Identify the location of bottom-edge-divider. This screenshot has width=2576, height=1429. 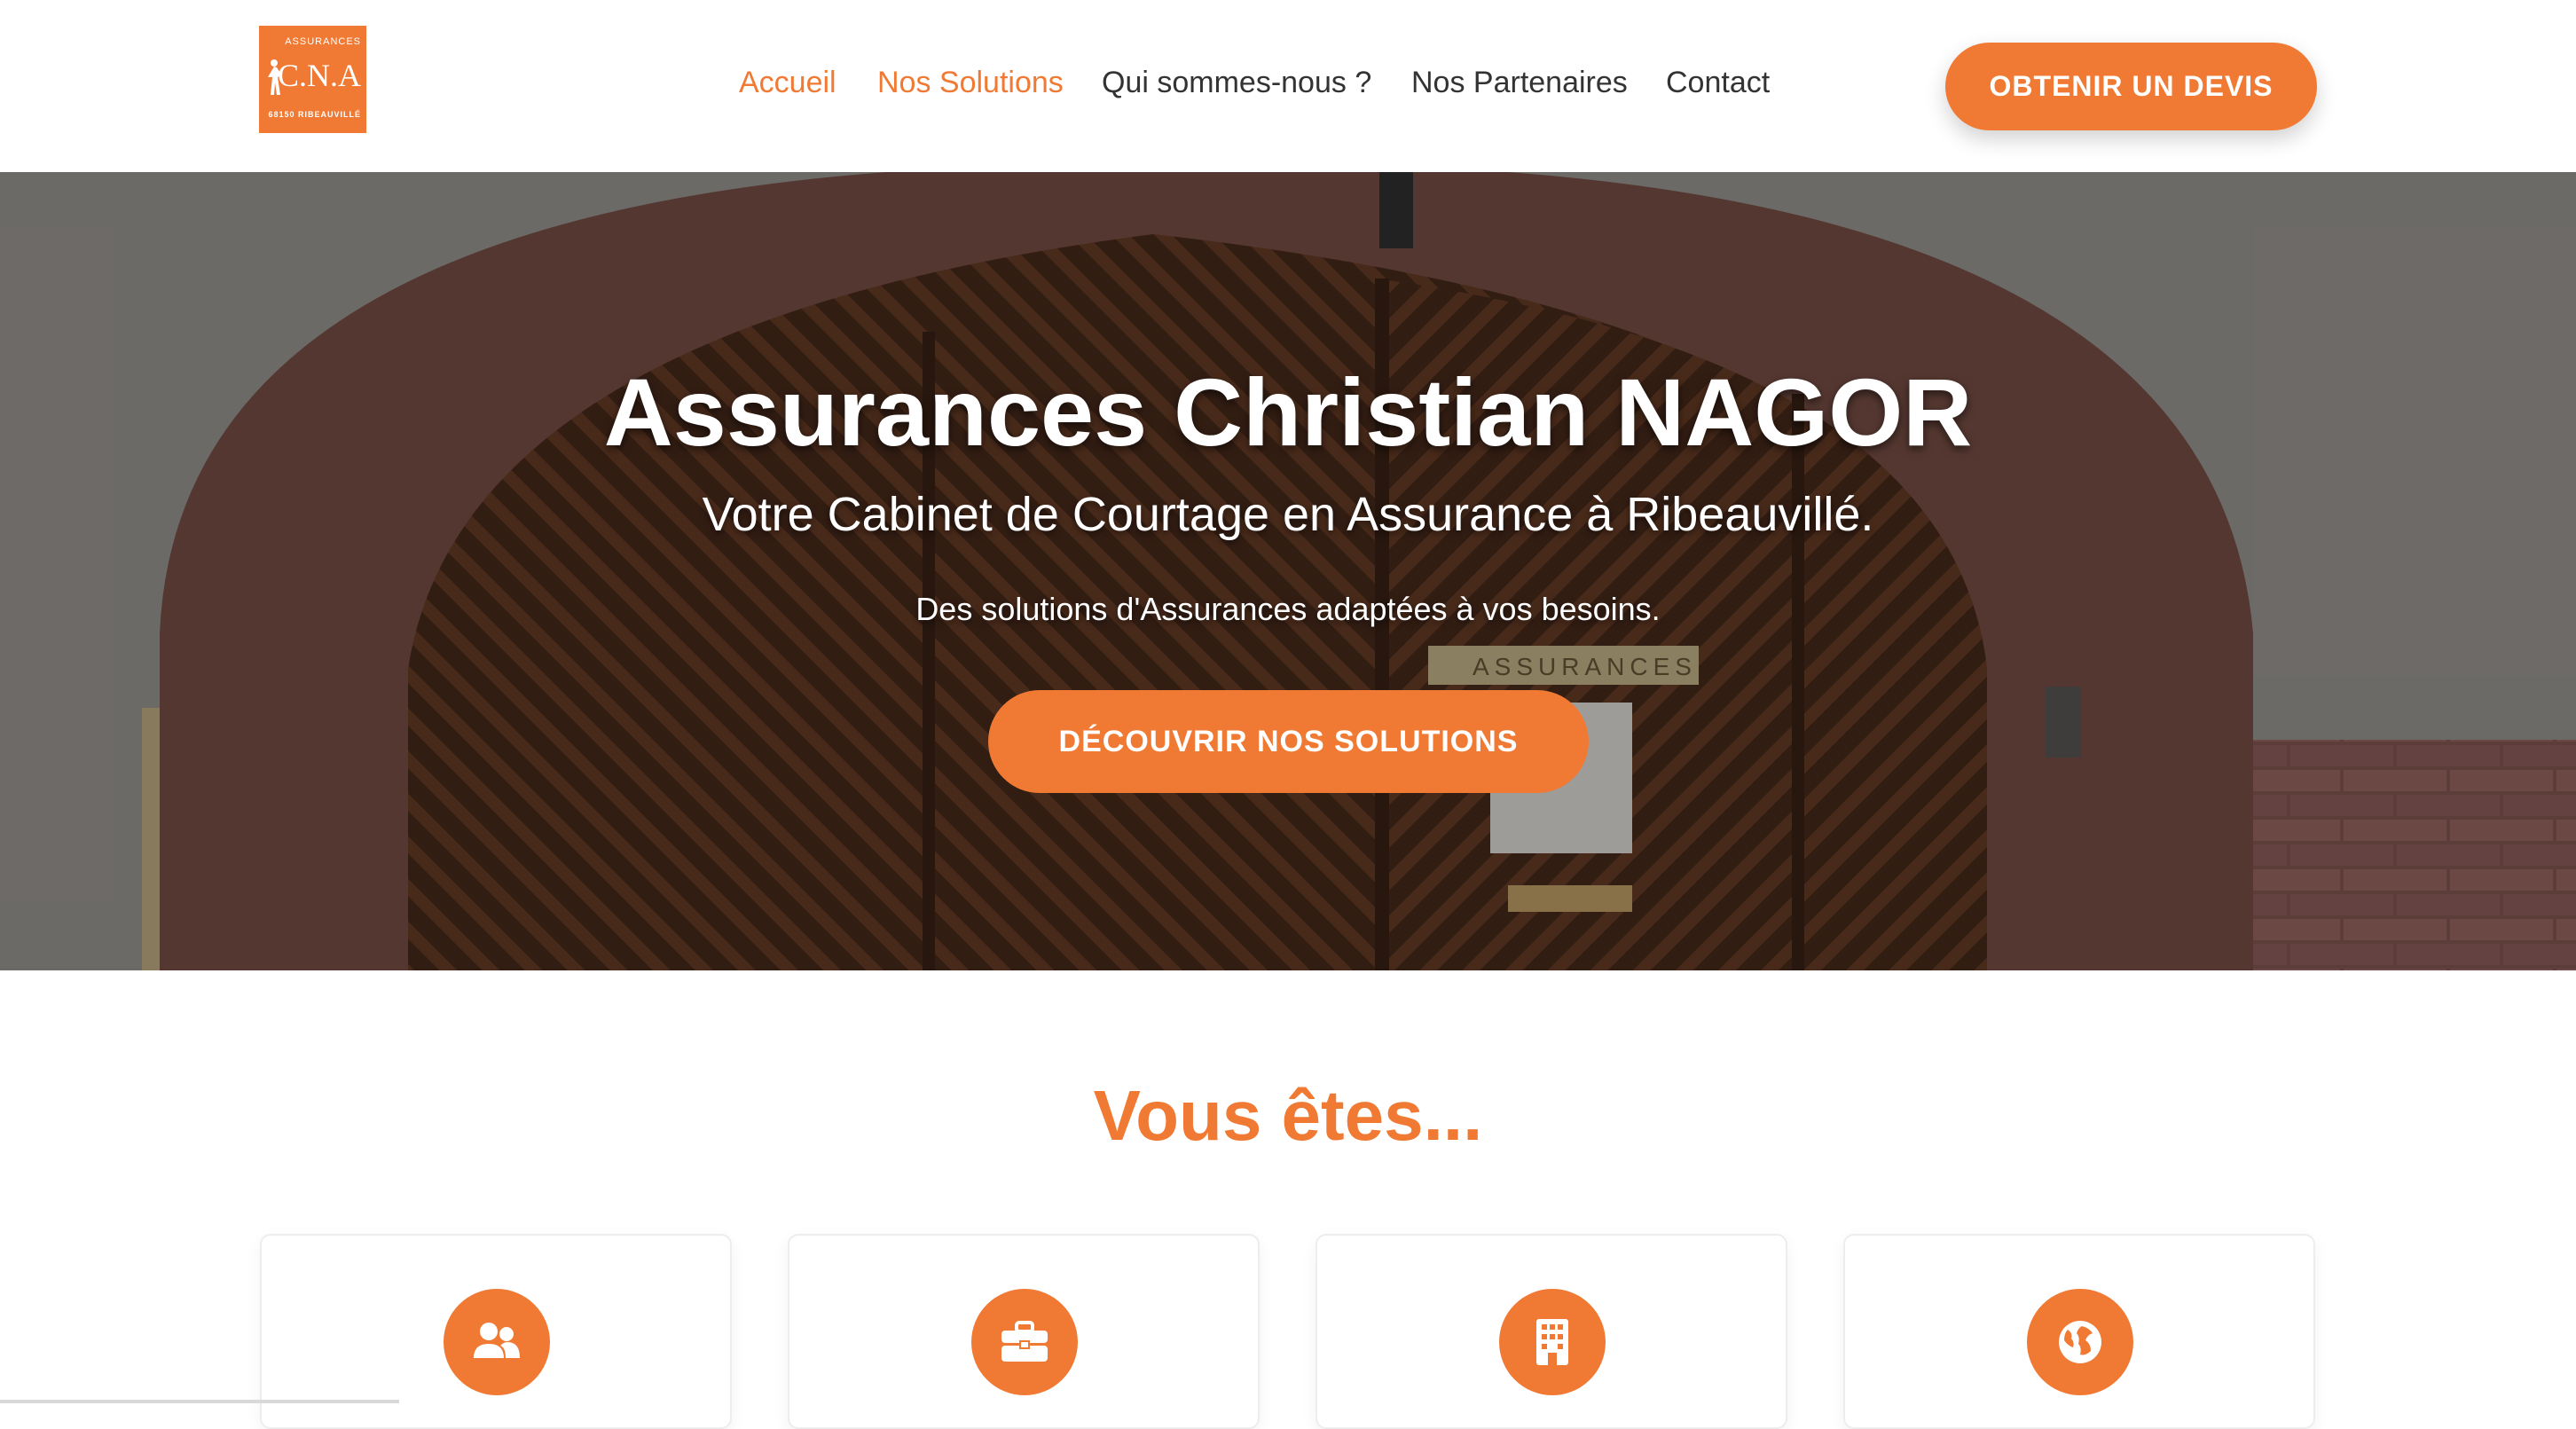
(199, 1401).